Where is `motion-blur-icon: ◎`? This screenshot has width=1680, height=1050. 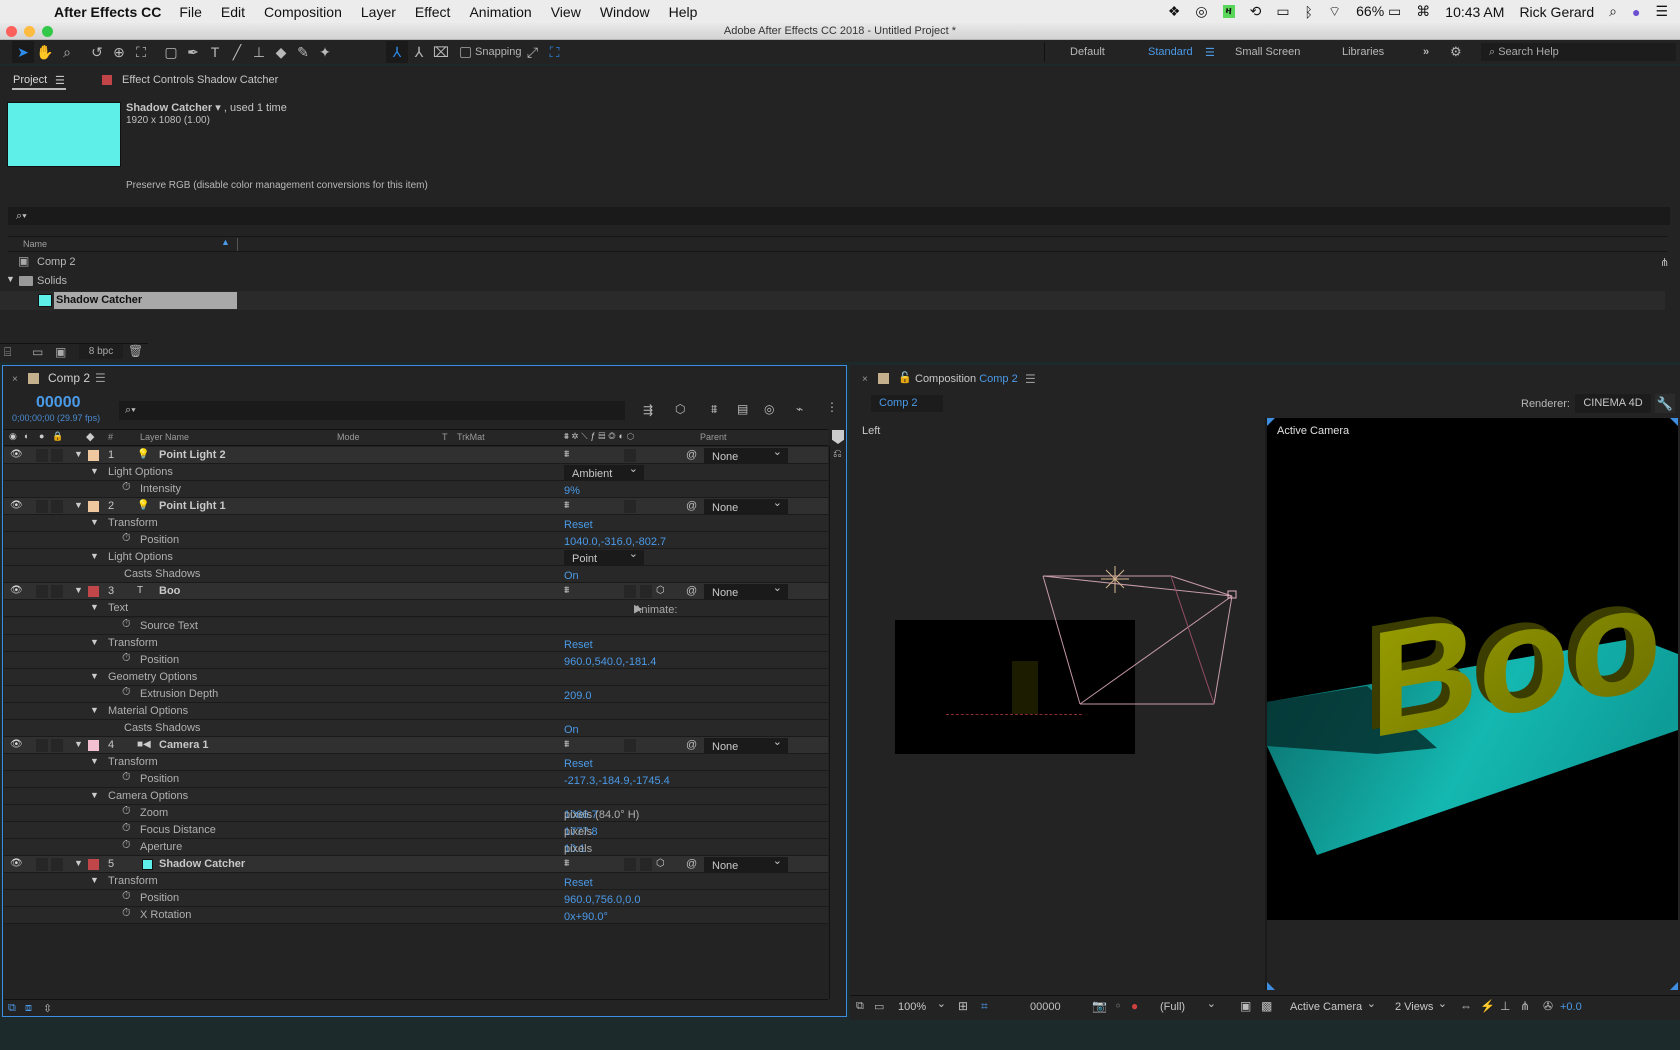 motion-blur-icon: ◎ is located at coordinates (769, 409).